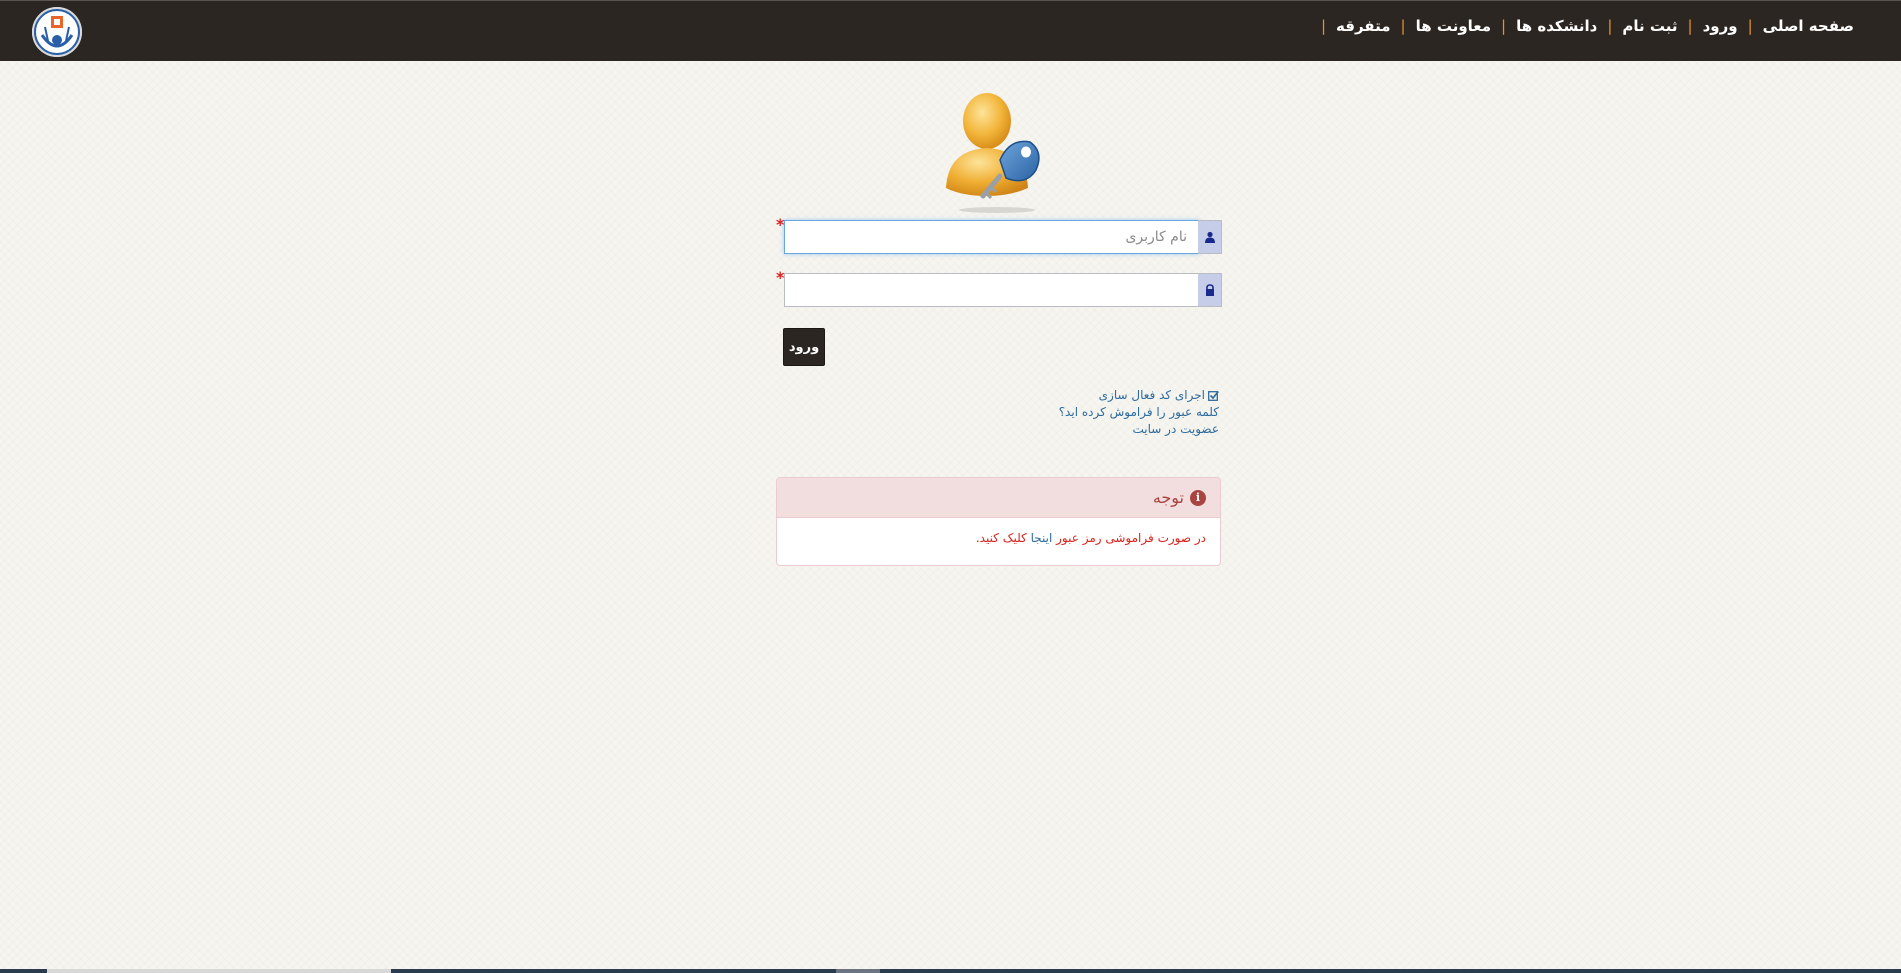 The height and width of the screenshot is (973, 1901). Describe the element at coordinates (1139, 429) in the screenshot. I see `site-membership-link: عضویت در سایت` at that location.